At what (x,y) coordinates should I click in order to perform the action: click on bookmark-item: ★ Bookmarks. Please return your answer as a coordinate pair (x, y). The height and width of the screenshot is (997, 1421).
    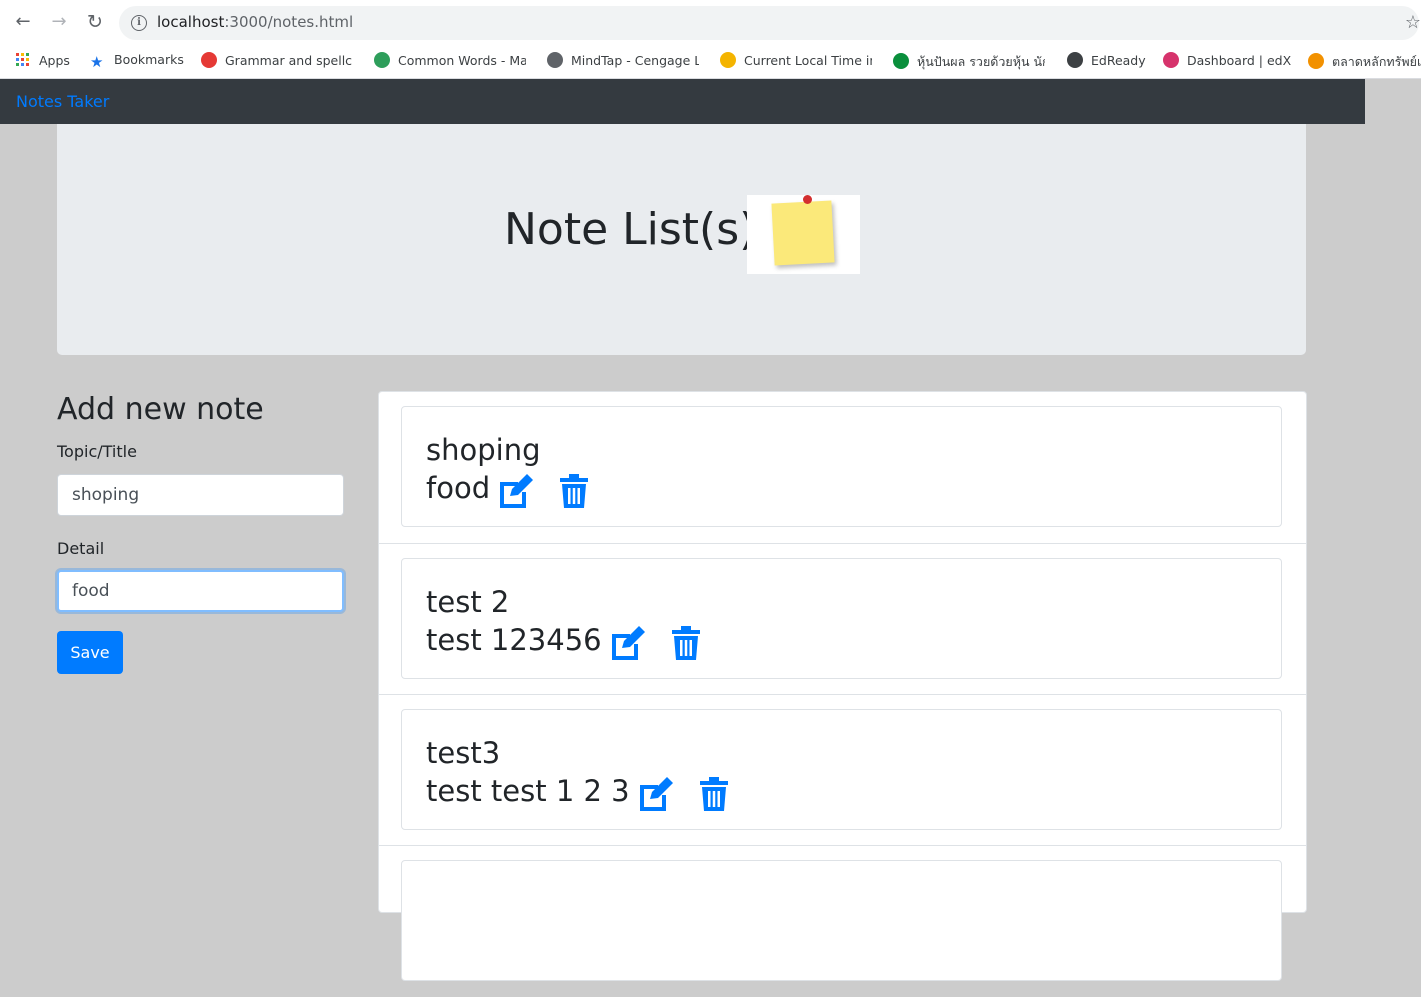
    Looking at the image, I should click on (137, 61).